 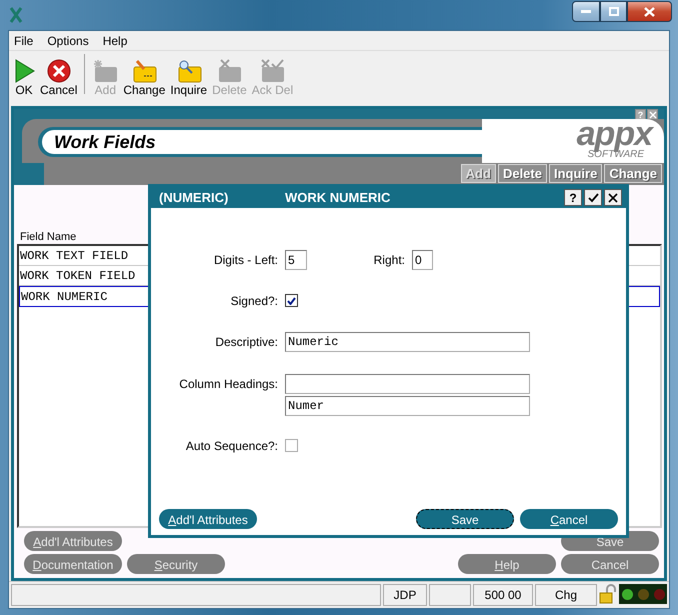 I want to click on status-cell: JDP, so click(x=405, y=595).